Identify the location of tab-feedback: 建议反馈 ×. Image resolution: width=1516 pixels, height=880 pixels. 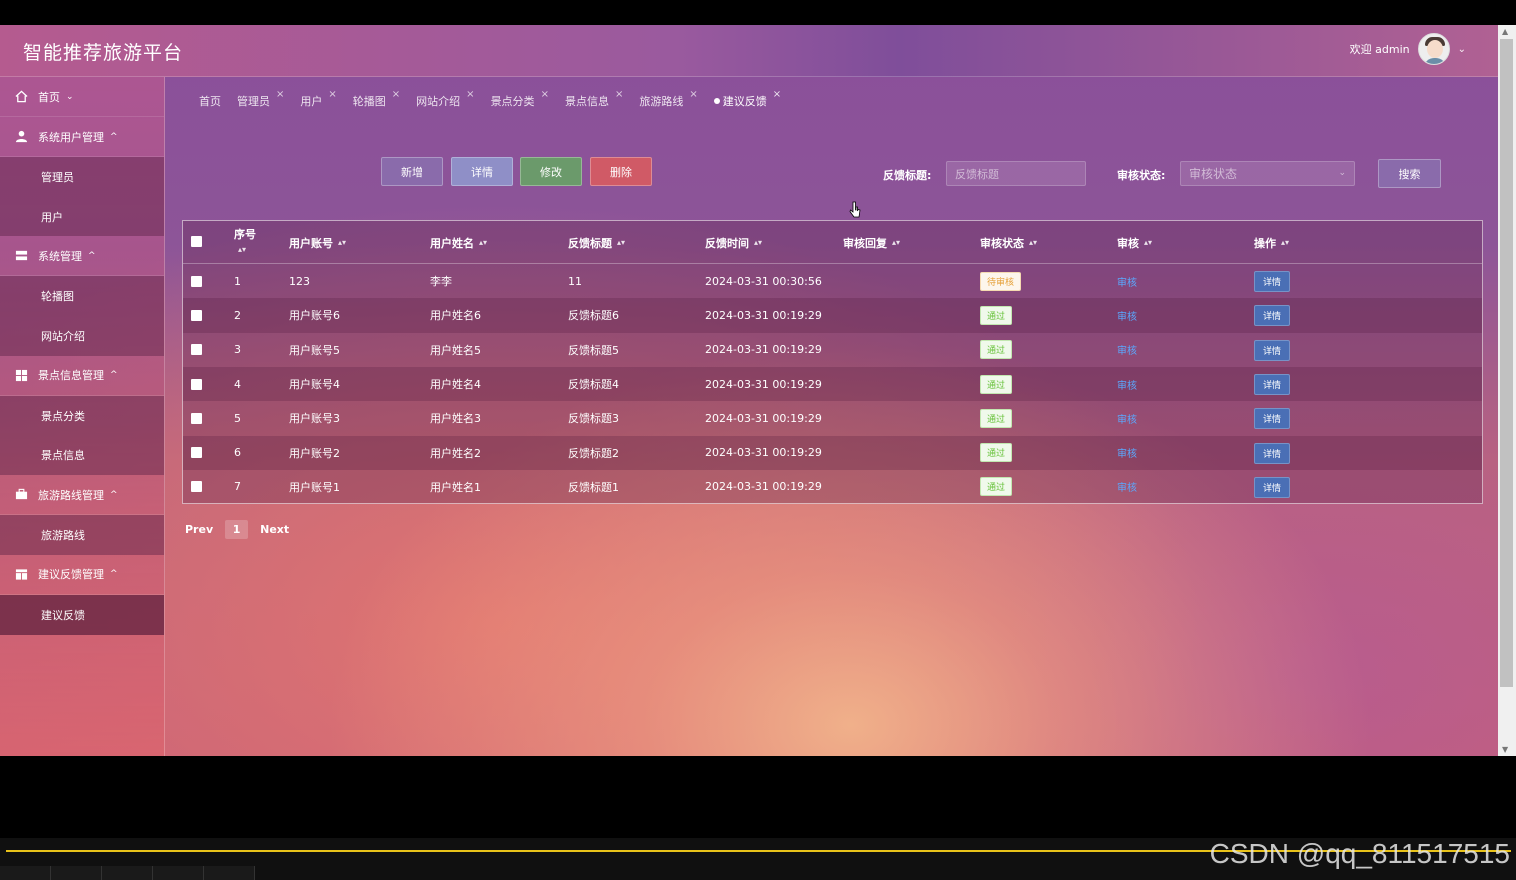
(747, 99).